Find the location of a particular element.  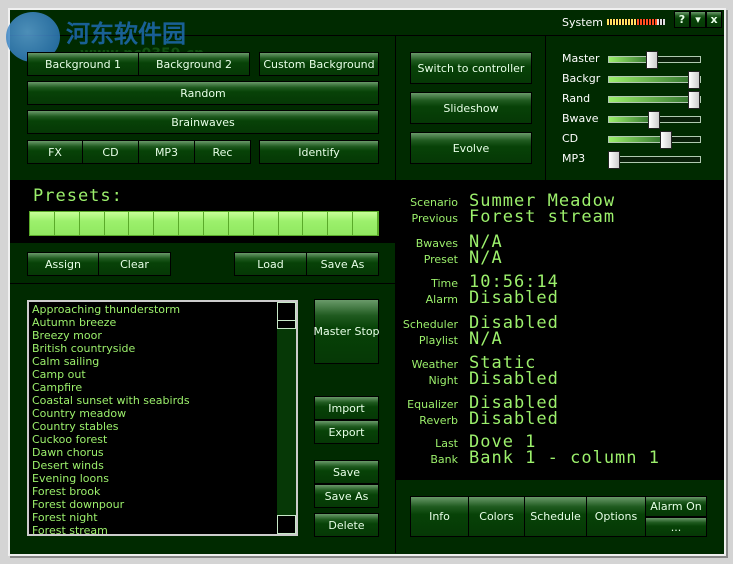

watermark-text: 河东软件园 is located at coordinates (126, 34).